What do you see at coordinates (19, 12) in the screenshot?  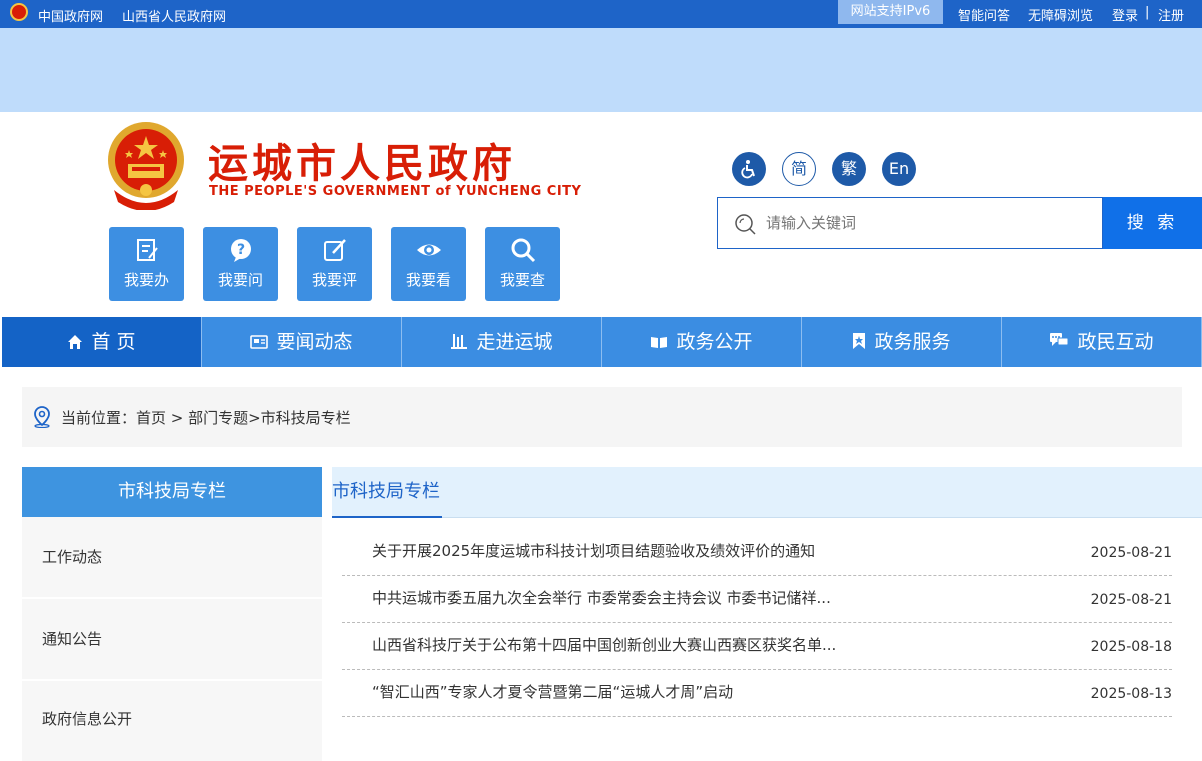 I see `national-emblem-icon` at bounding box center [19, 12].